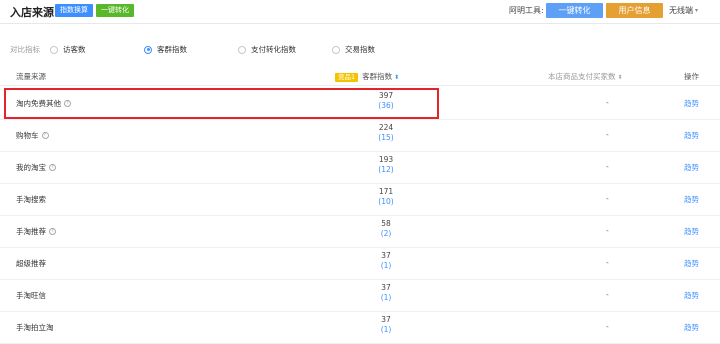 The width and height of the screenshot is (720, 344). I want to click on radio-label: 支付转化指数, so click(273, 49).